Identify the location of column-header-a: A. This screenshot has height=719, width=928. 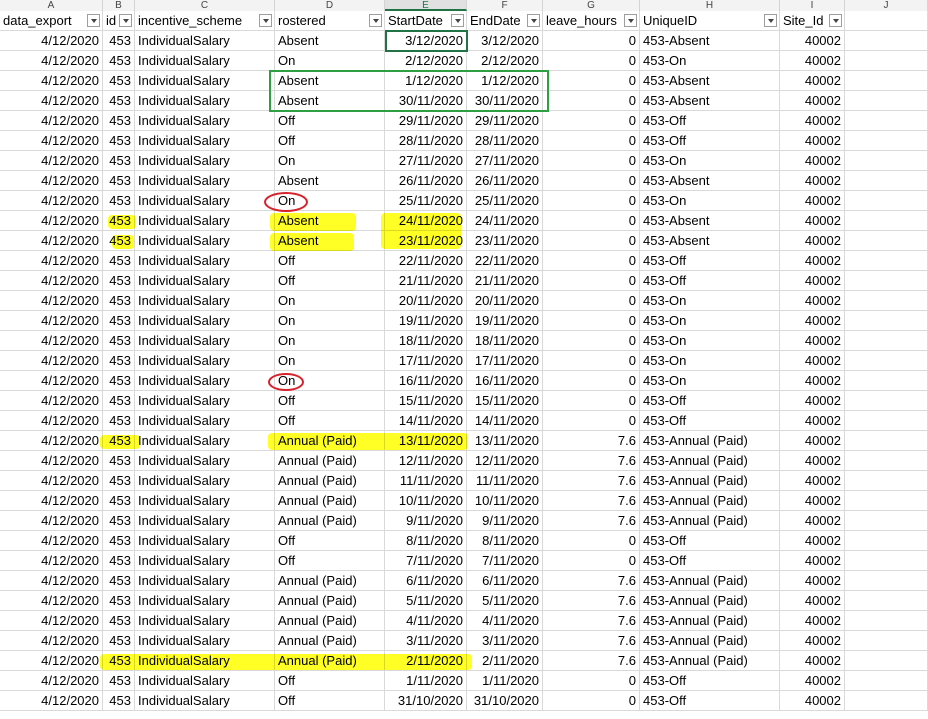
(51, 5).